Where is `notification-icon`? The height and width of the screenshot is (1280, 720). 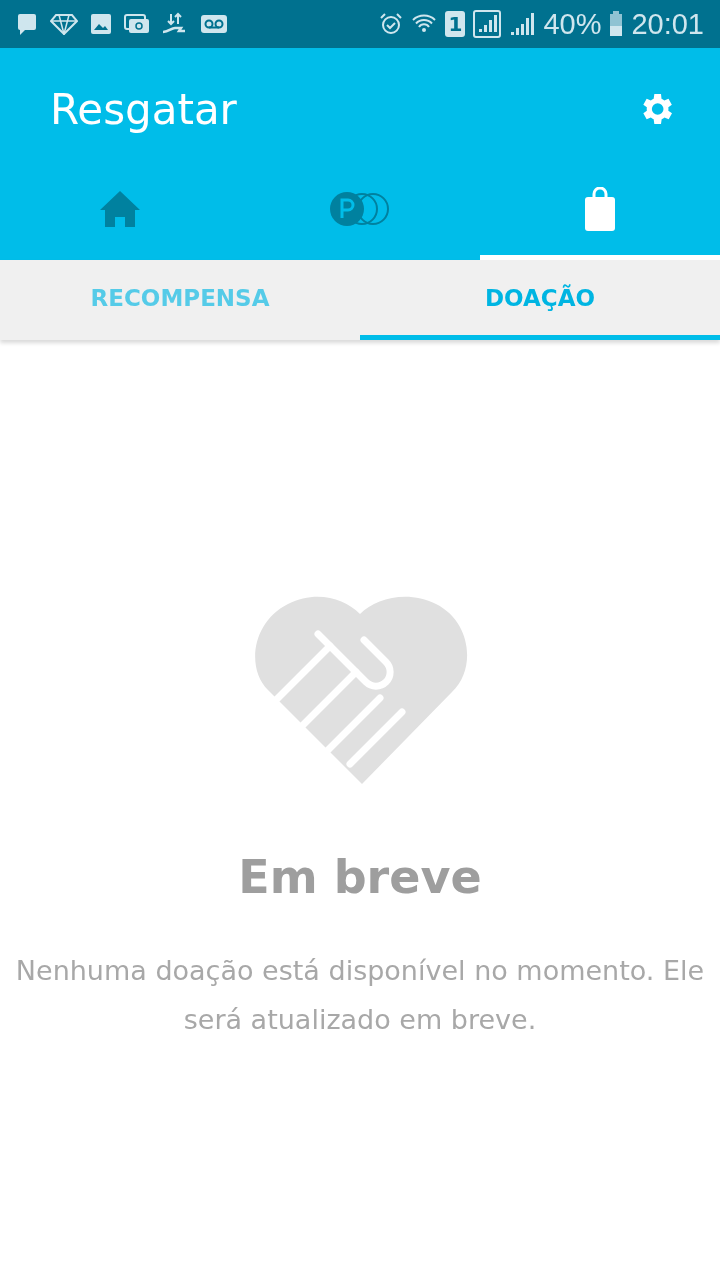 notification-icon is located at coordinates (27, 24).